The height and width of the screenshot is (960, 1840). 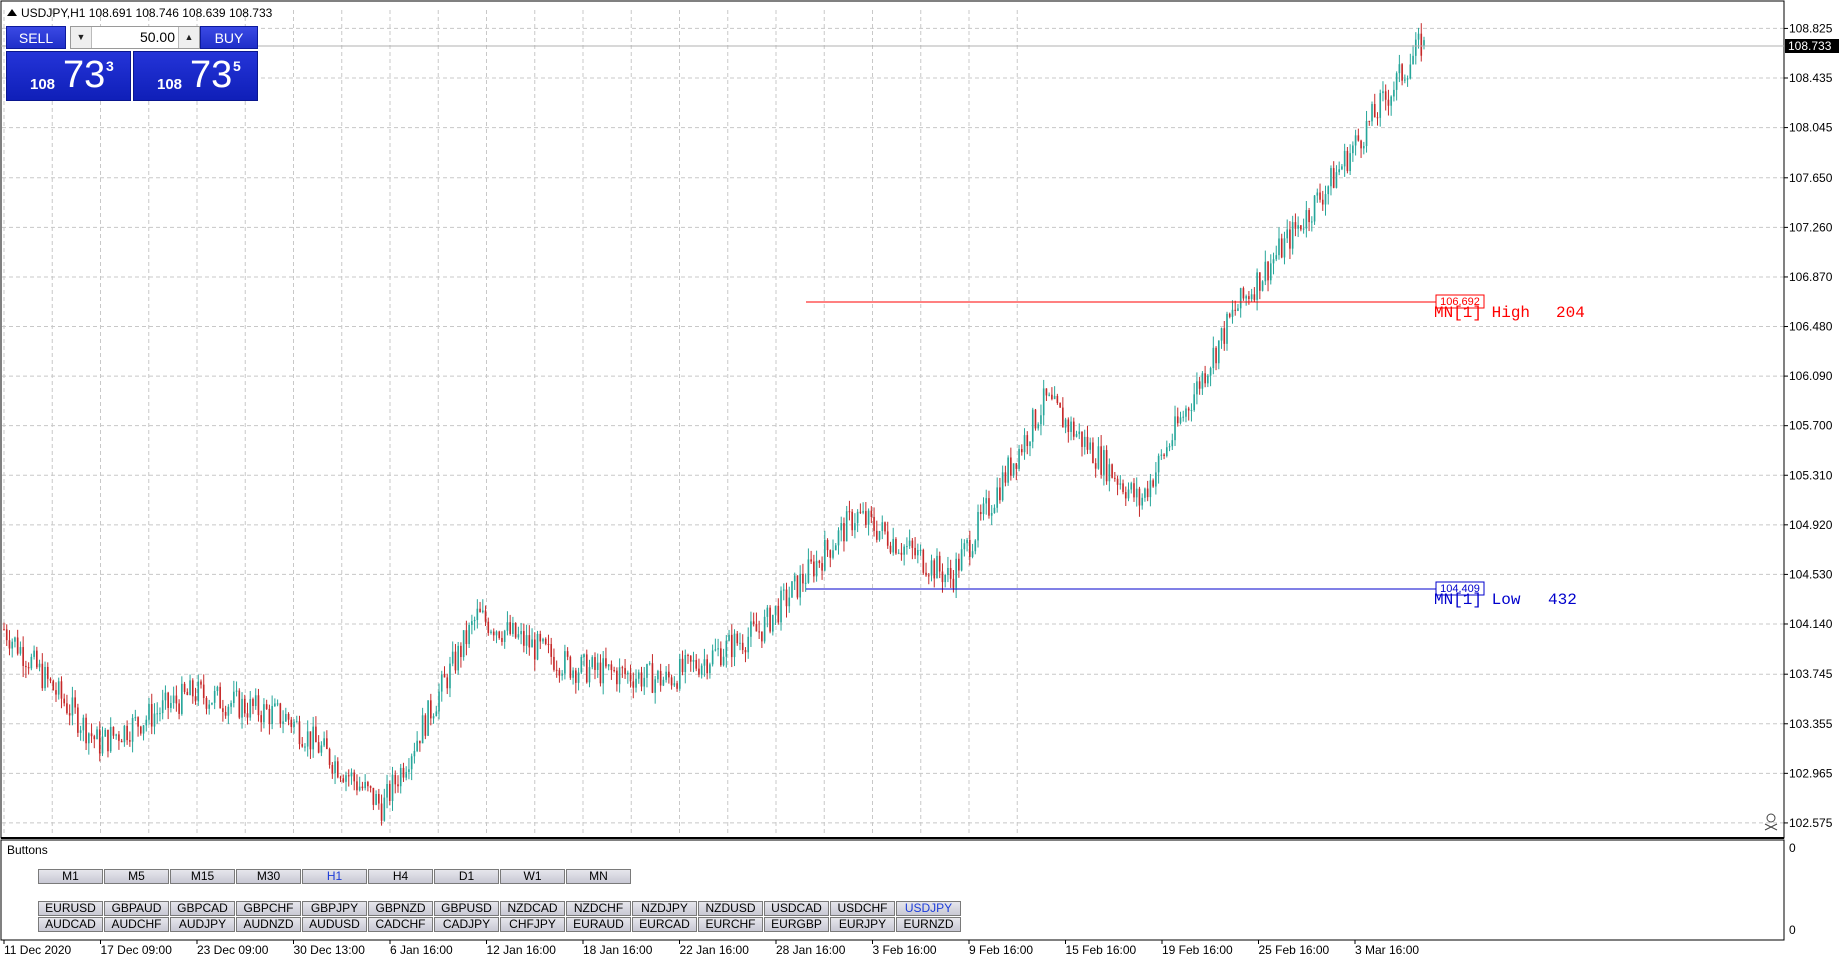 I want to click on sell-button: SELL, so click(x=36, y=37).